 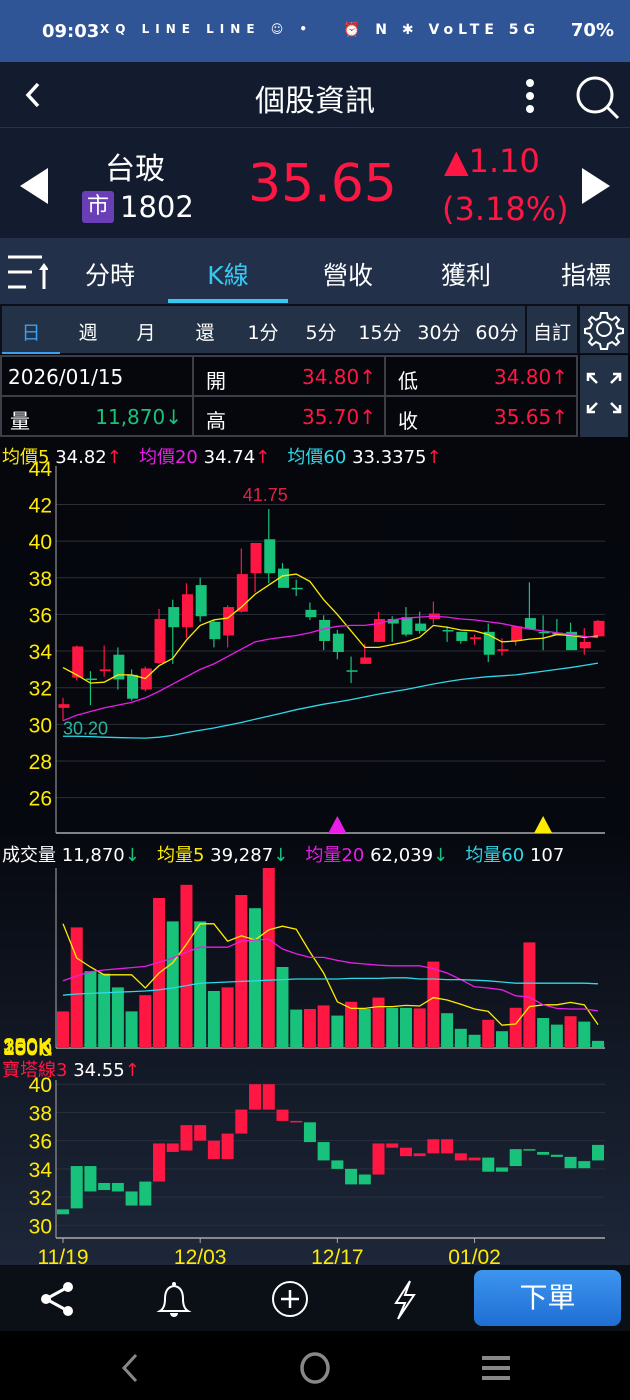 I want to click on share-icon, so click(x=58, y=1299).